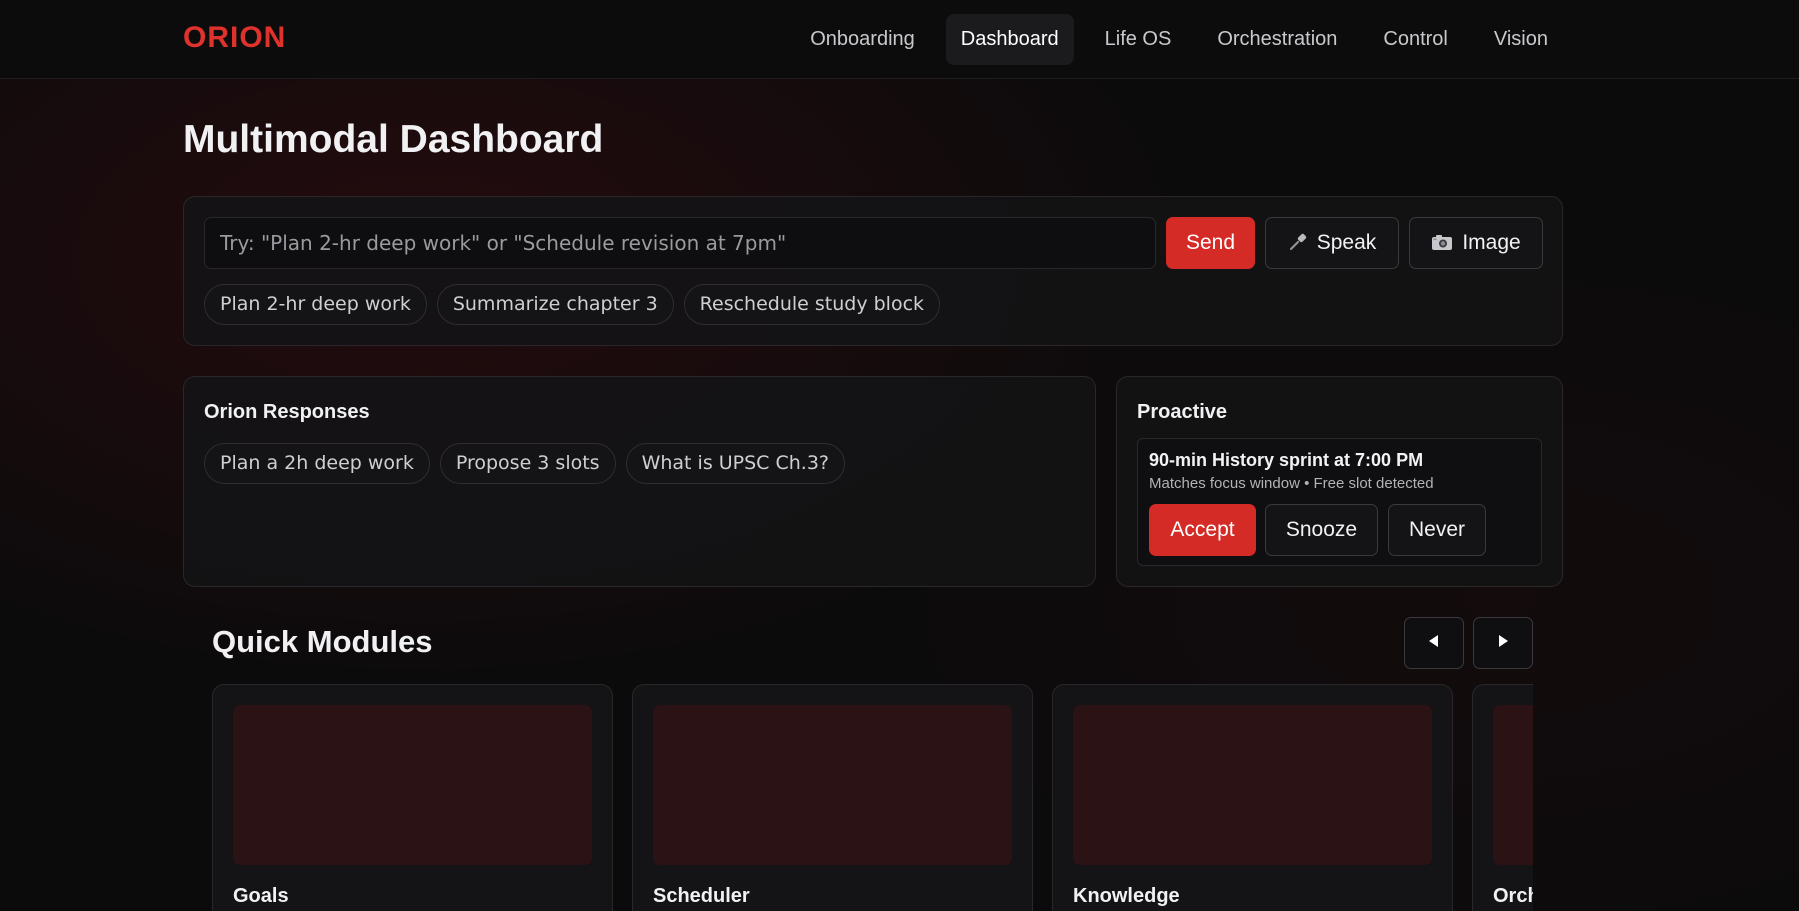  Describe the element at coordinates (1298, 243) in the screenshot. I see `microphone-icon` at that location.